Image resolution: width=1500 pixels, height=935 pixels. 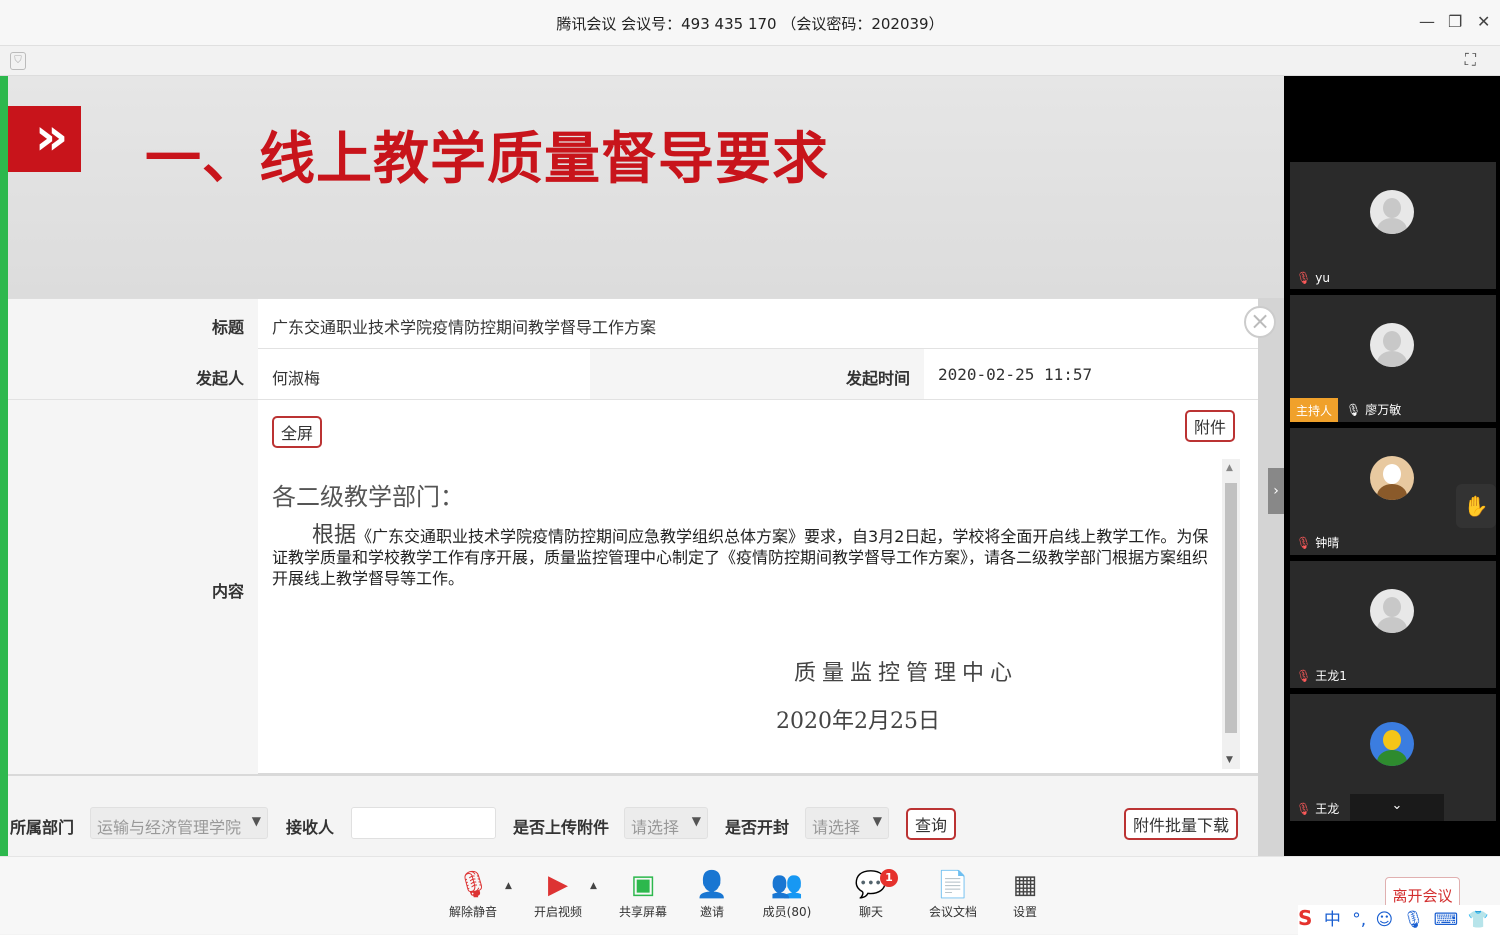 I want to click on fullscreen-button: 全屏, so click(x=297, y=432).